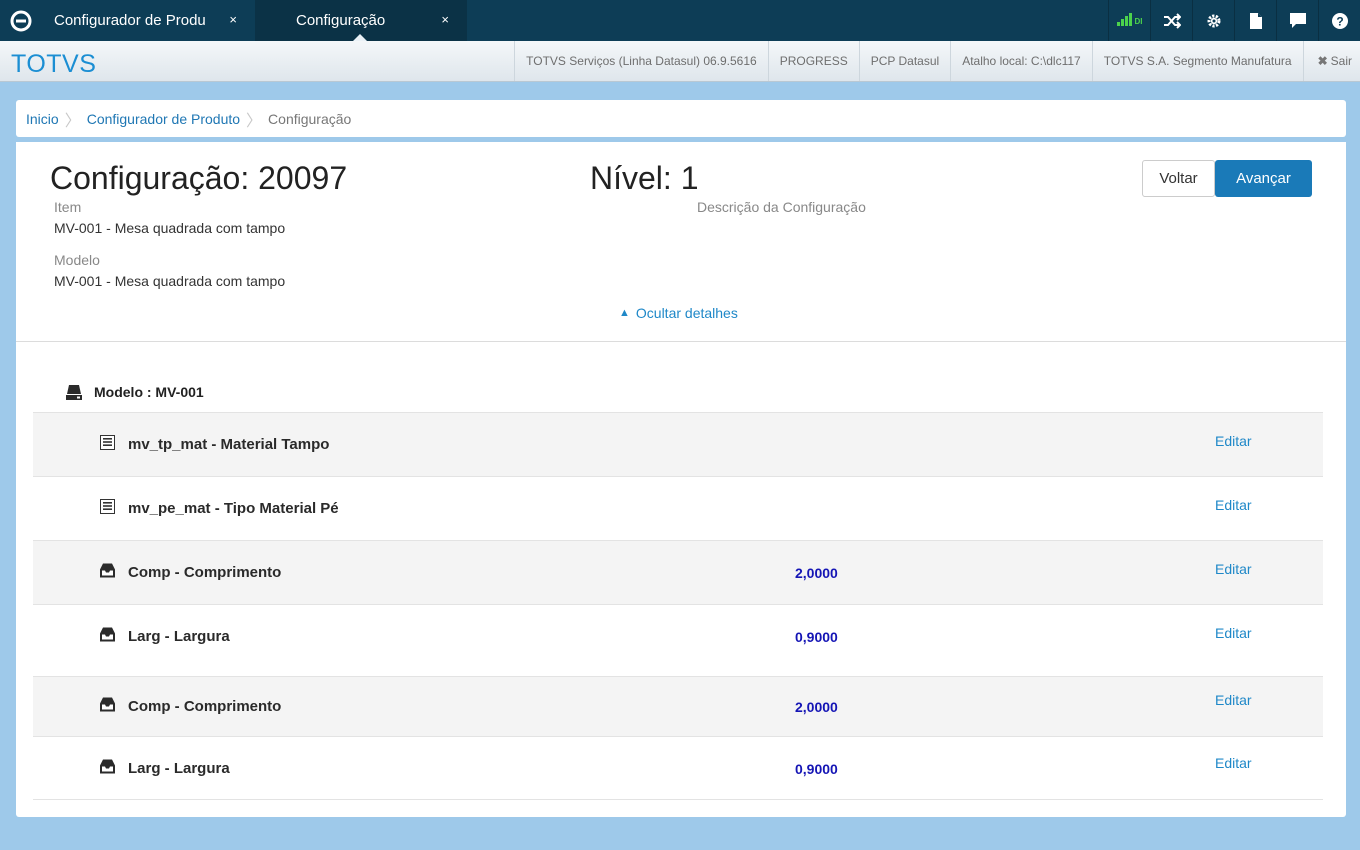 The height and width of the screenshot is (850, 1360). Describe the element at coordinates (54, 64) in the screenshot. I see `brand-logo: TOTVS` at that location.